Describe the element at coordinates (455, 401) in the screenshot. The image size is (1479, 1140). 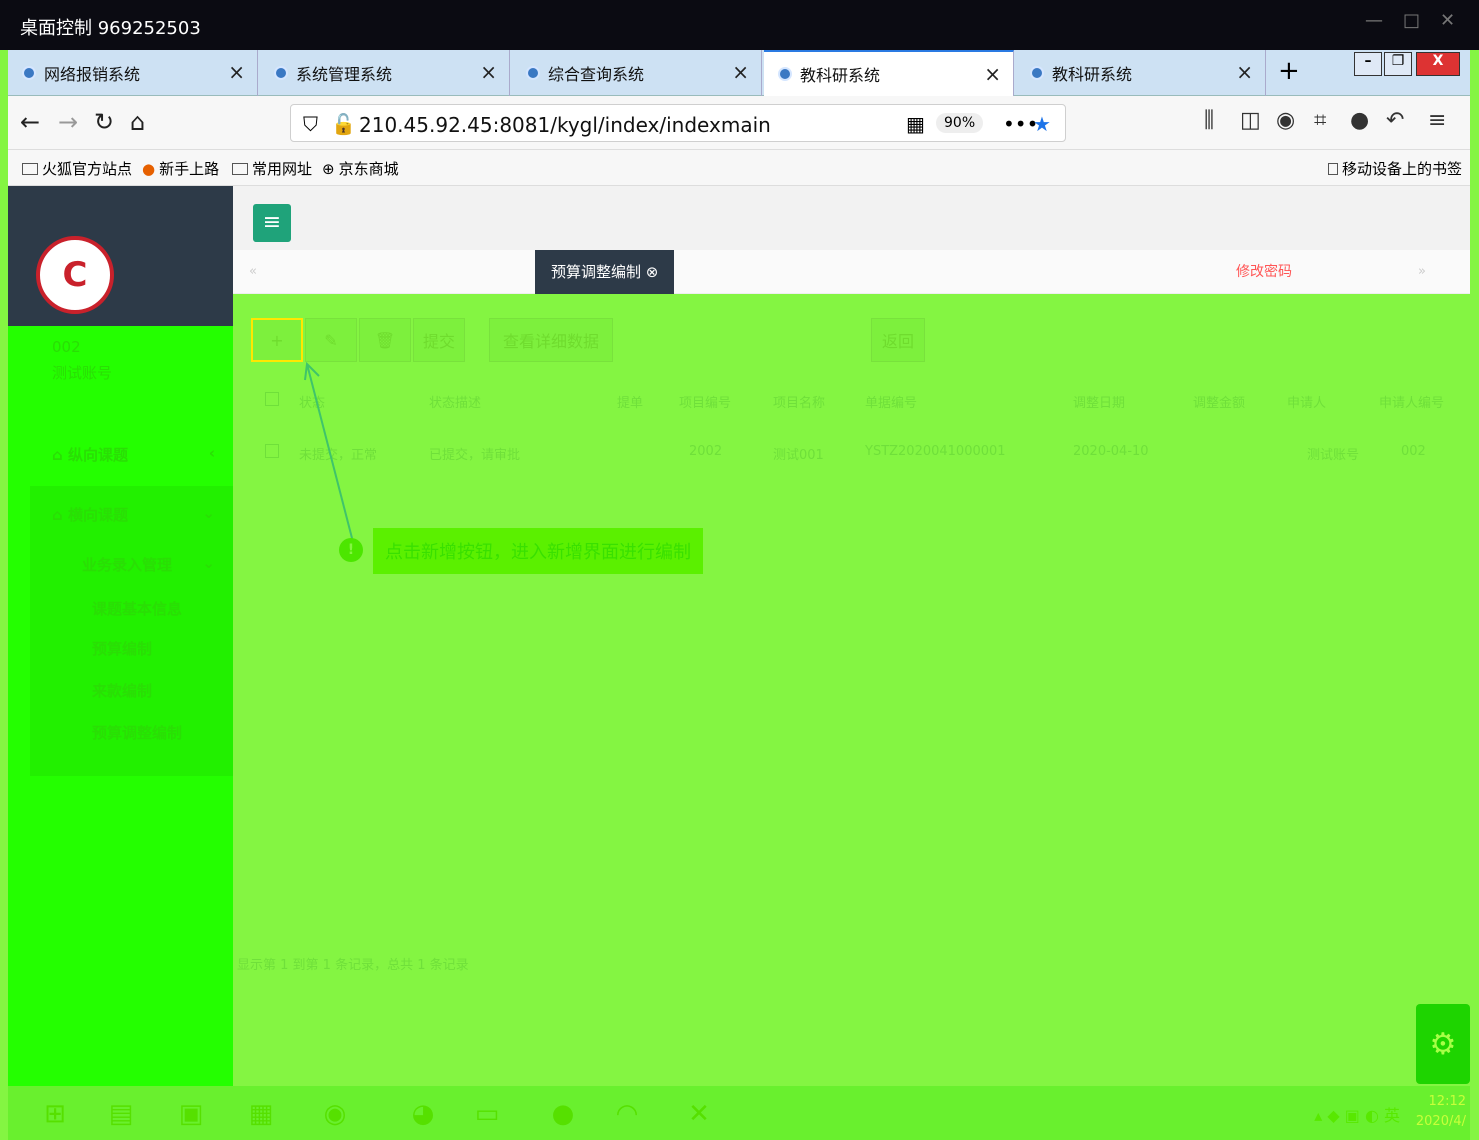
I see `column-header: 状态描述` at that location.